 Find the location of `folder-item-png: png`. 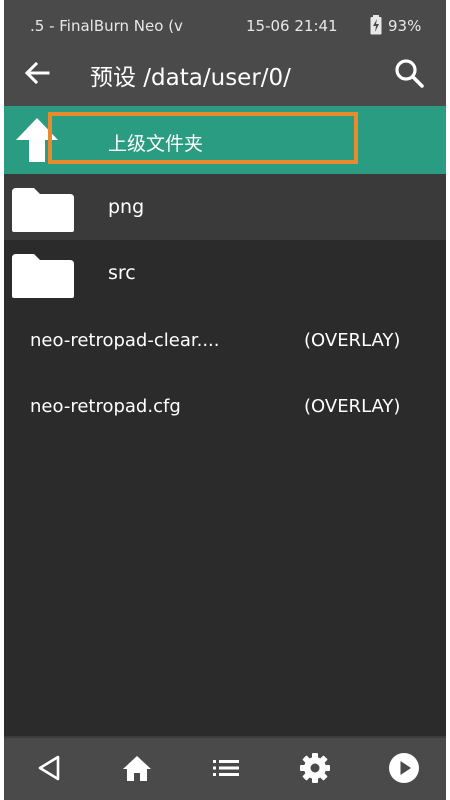

folder-item-png: png is located at coordinates (225, 207).